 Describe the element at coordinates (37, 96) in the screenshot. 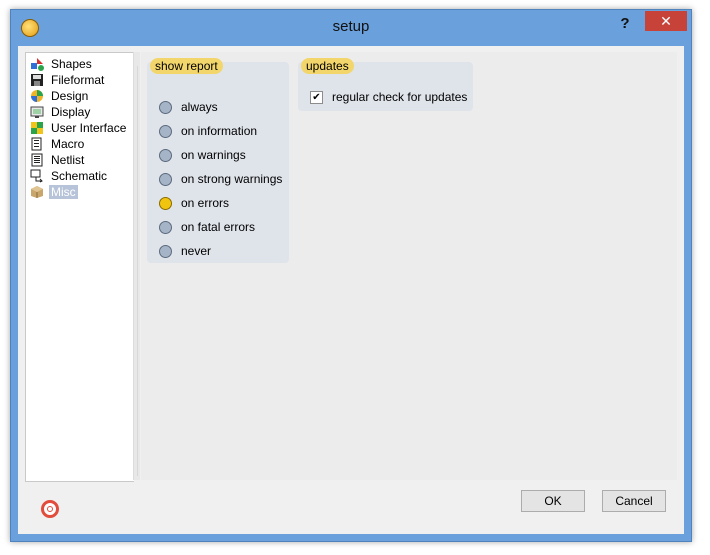

I see `design-icon` at that location.